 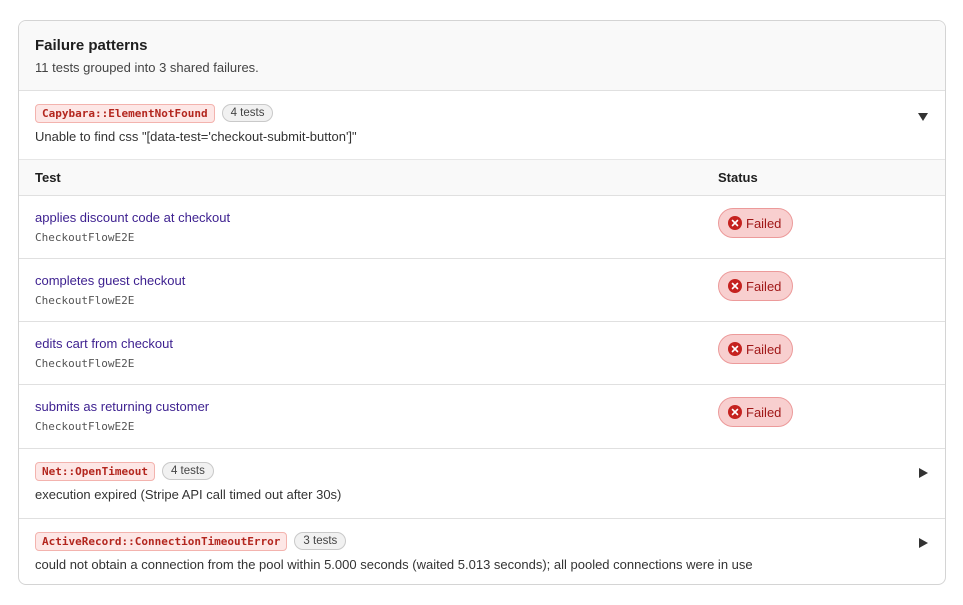 What do you see at coordinates (161, 541) in the screenshot?
I see `error-class-tag: ActiveRecord::ConnectionTimeoutError` at bounding box center [161, 541].